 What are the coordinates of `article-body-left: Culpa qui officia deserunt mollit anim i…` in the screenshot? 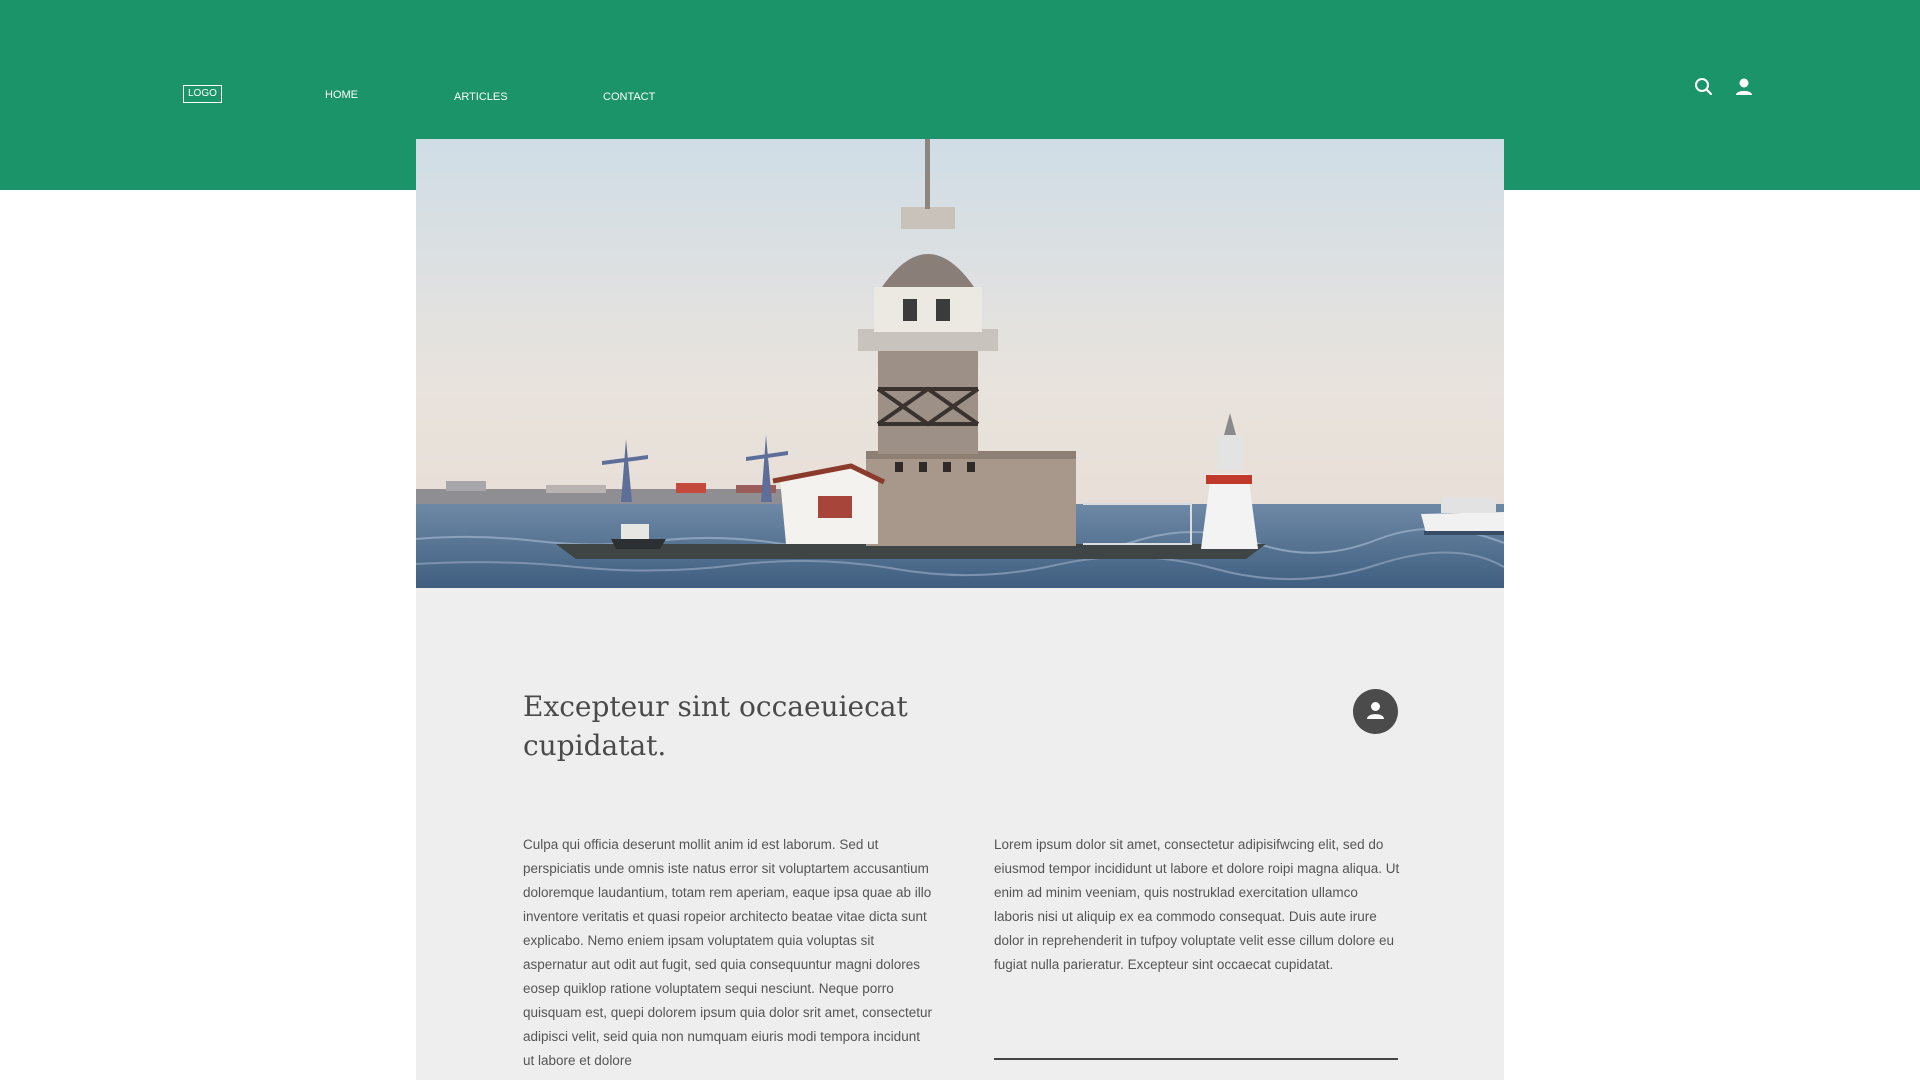 It's located at (727, 952).